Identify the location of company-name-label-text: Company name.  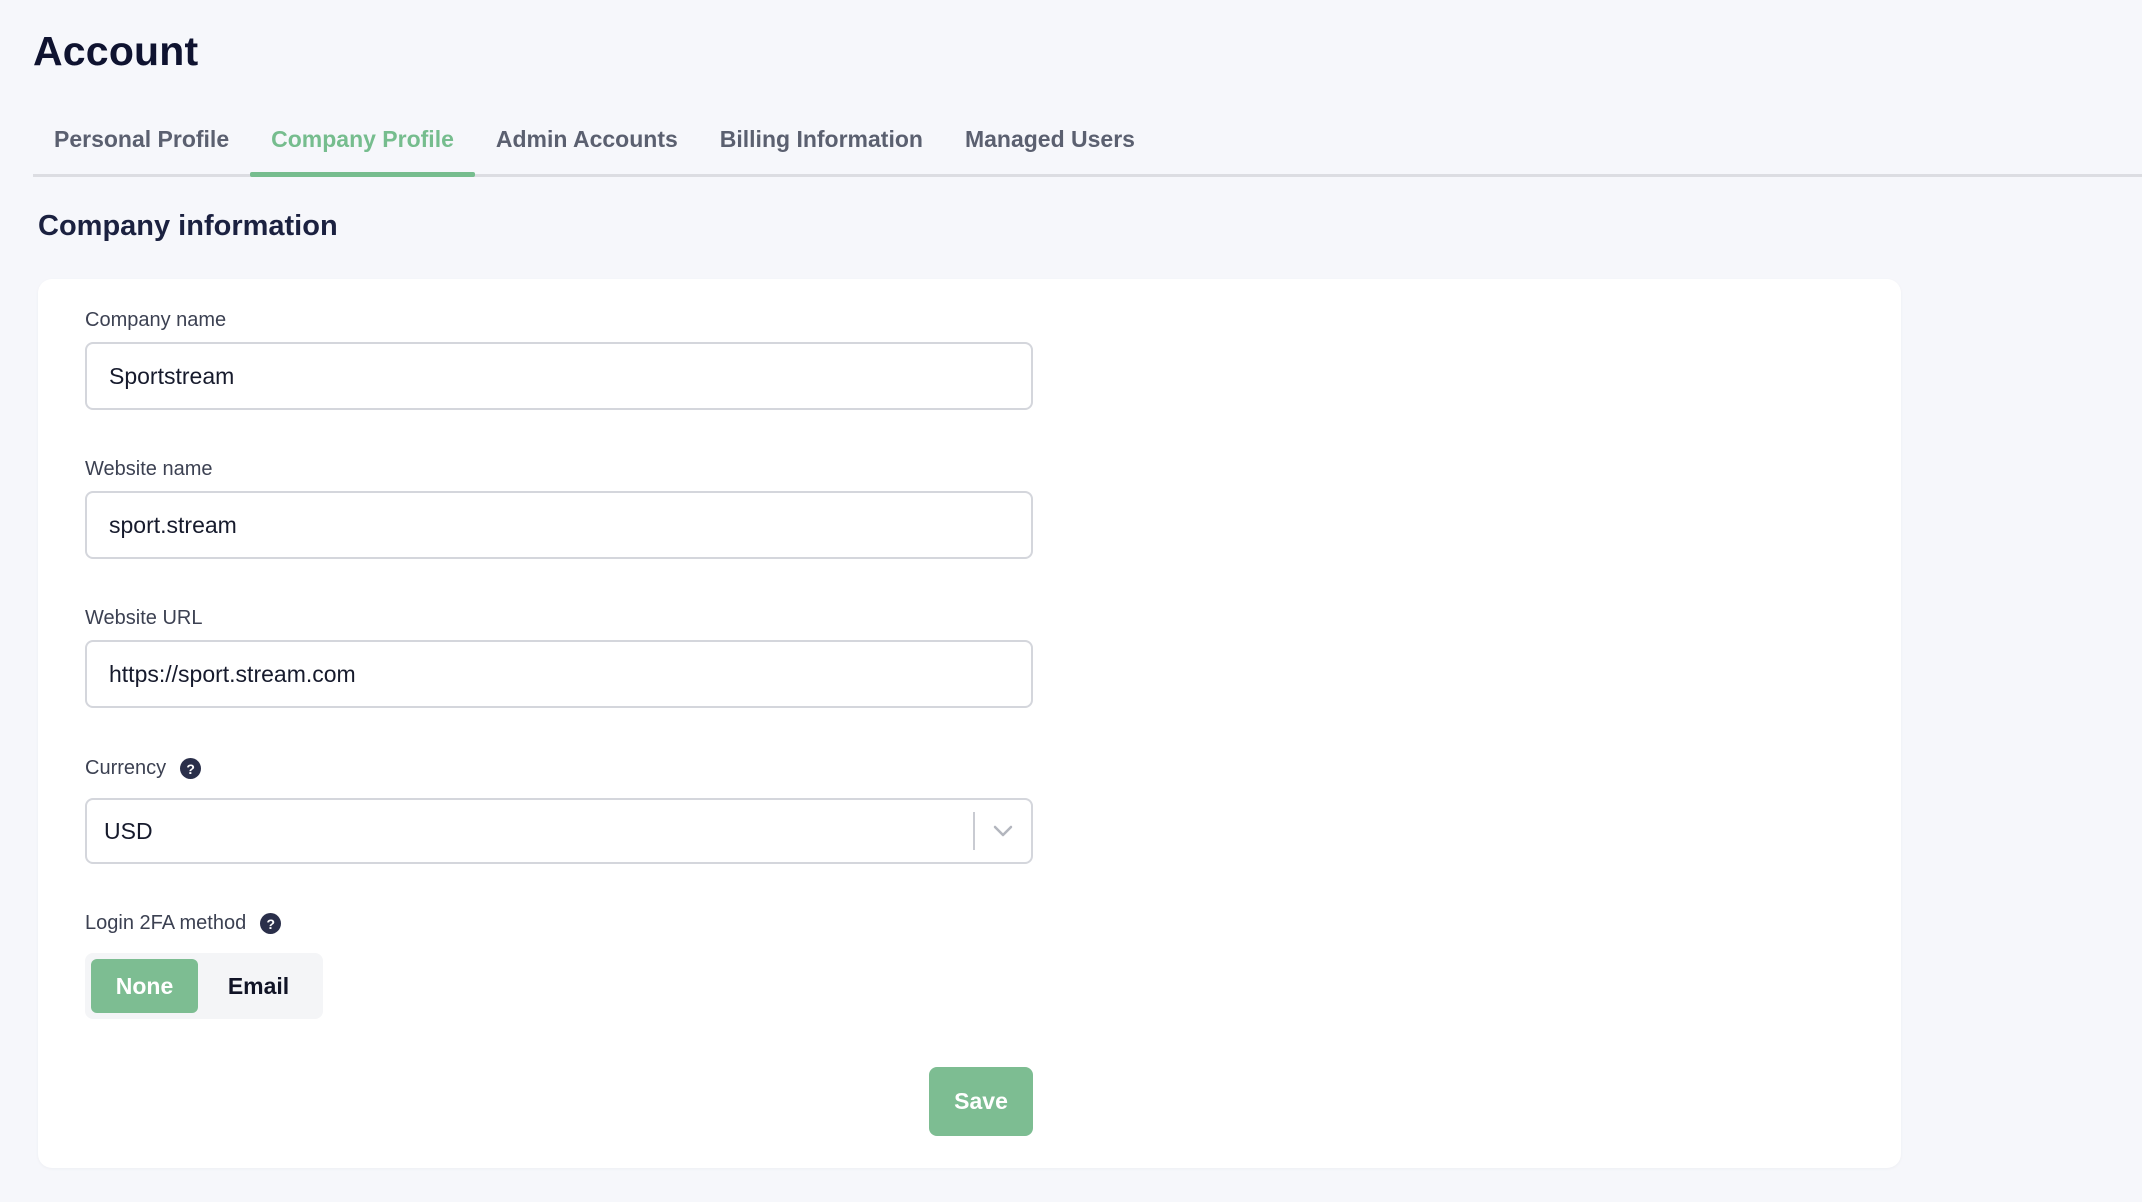
(156, 320).